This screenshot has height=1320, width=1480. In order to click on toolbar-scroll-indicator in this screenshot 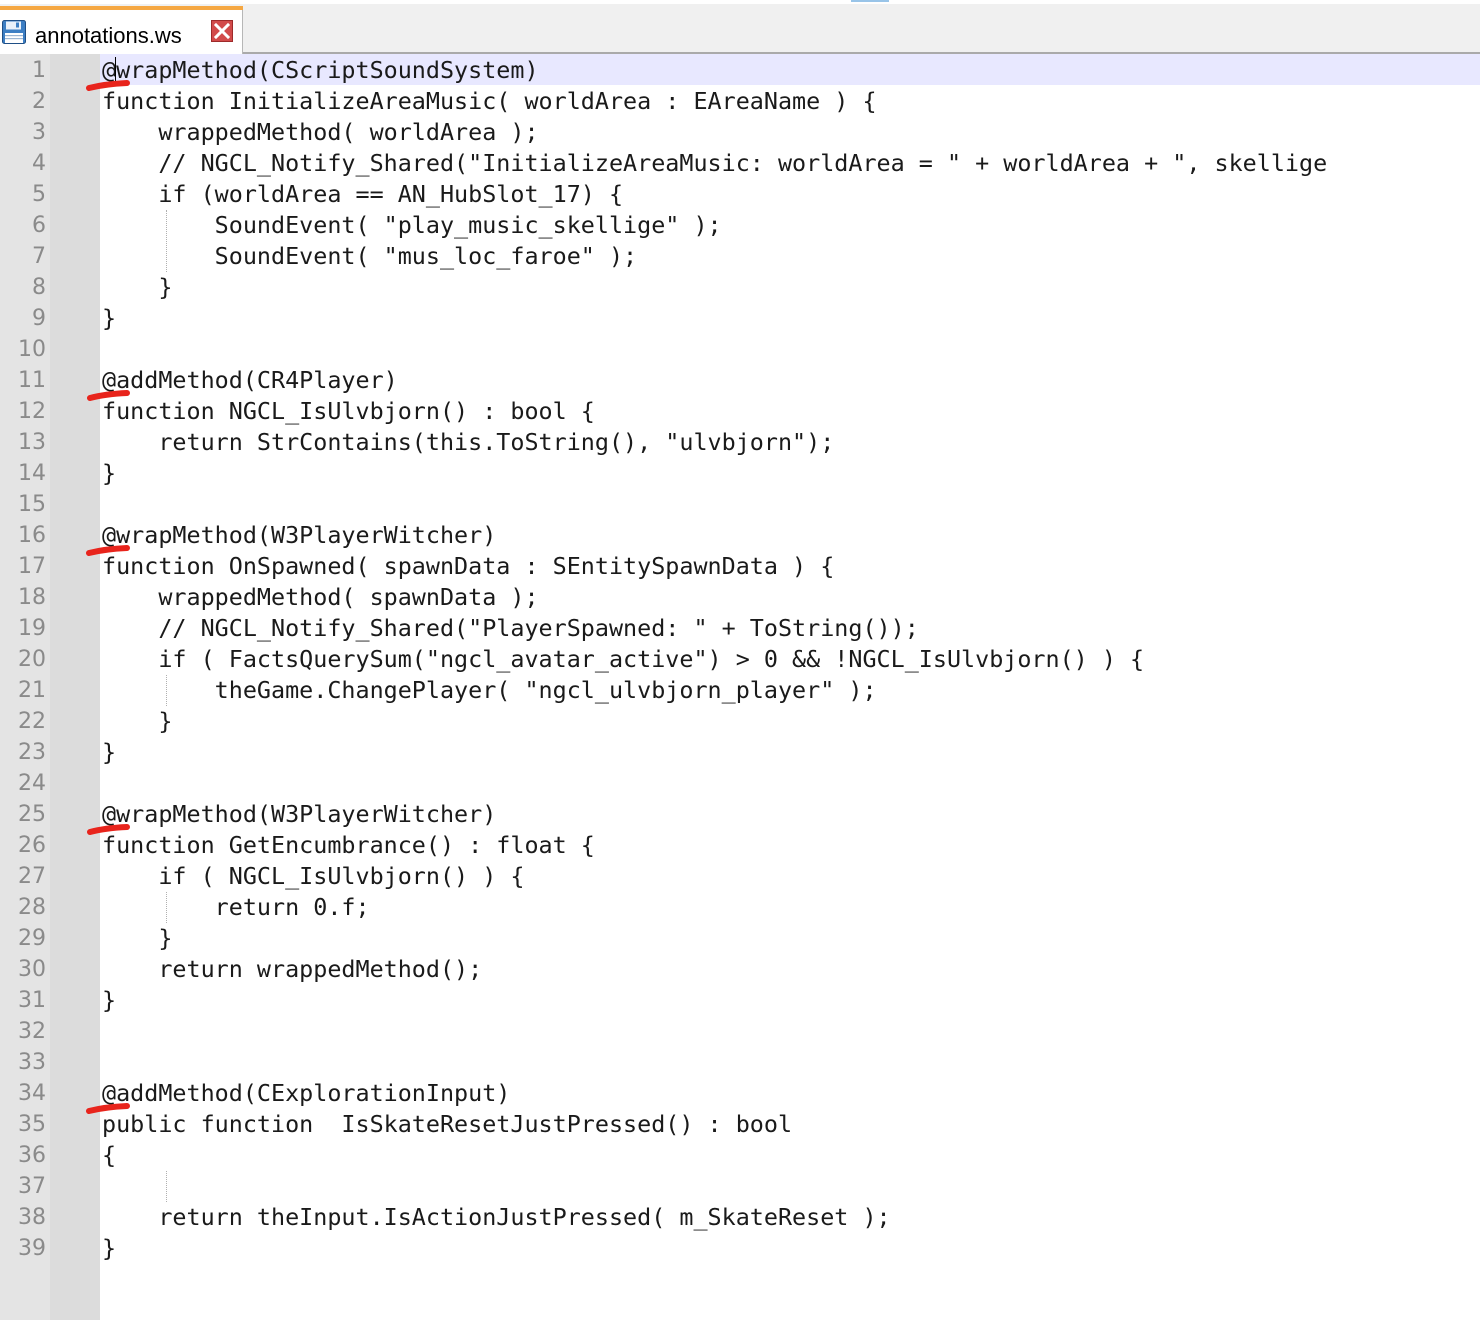, I will do `click(870, 1)`.